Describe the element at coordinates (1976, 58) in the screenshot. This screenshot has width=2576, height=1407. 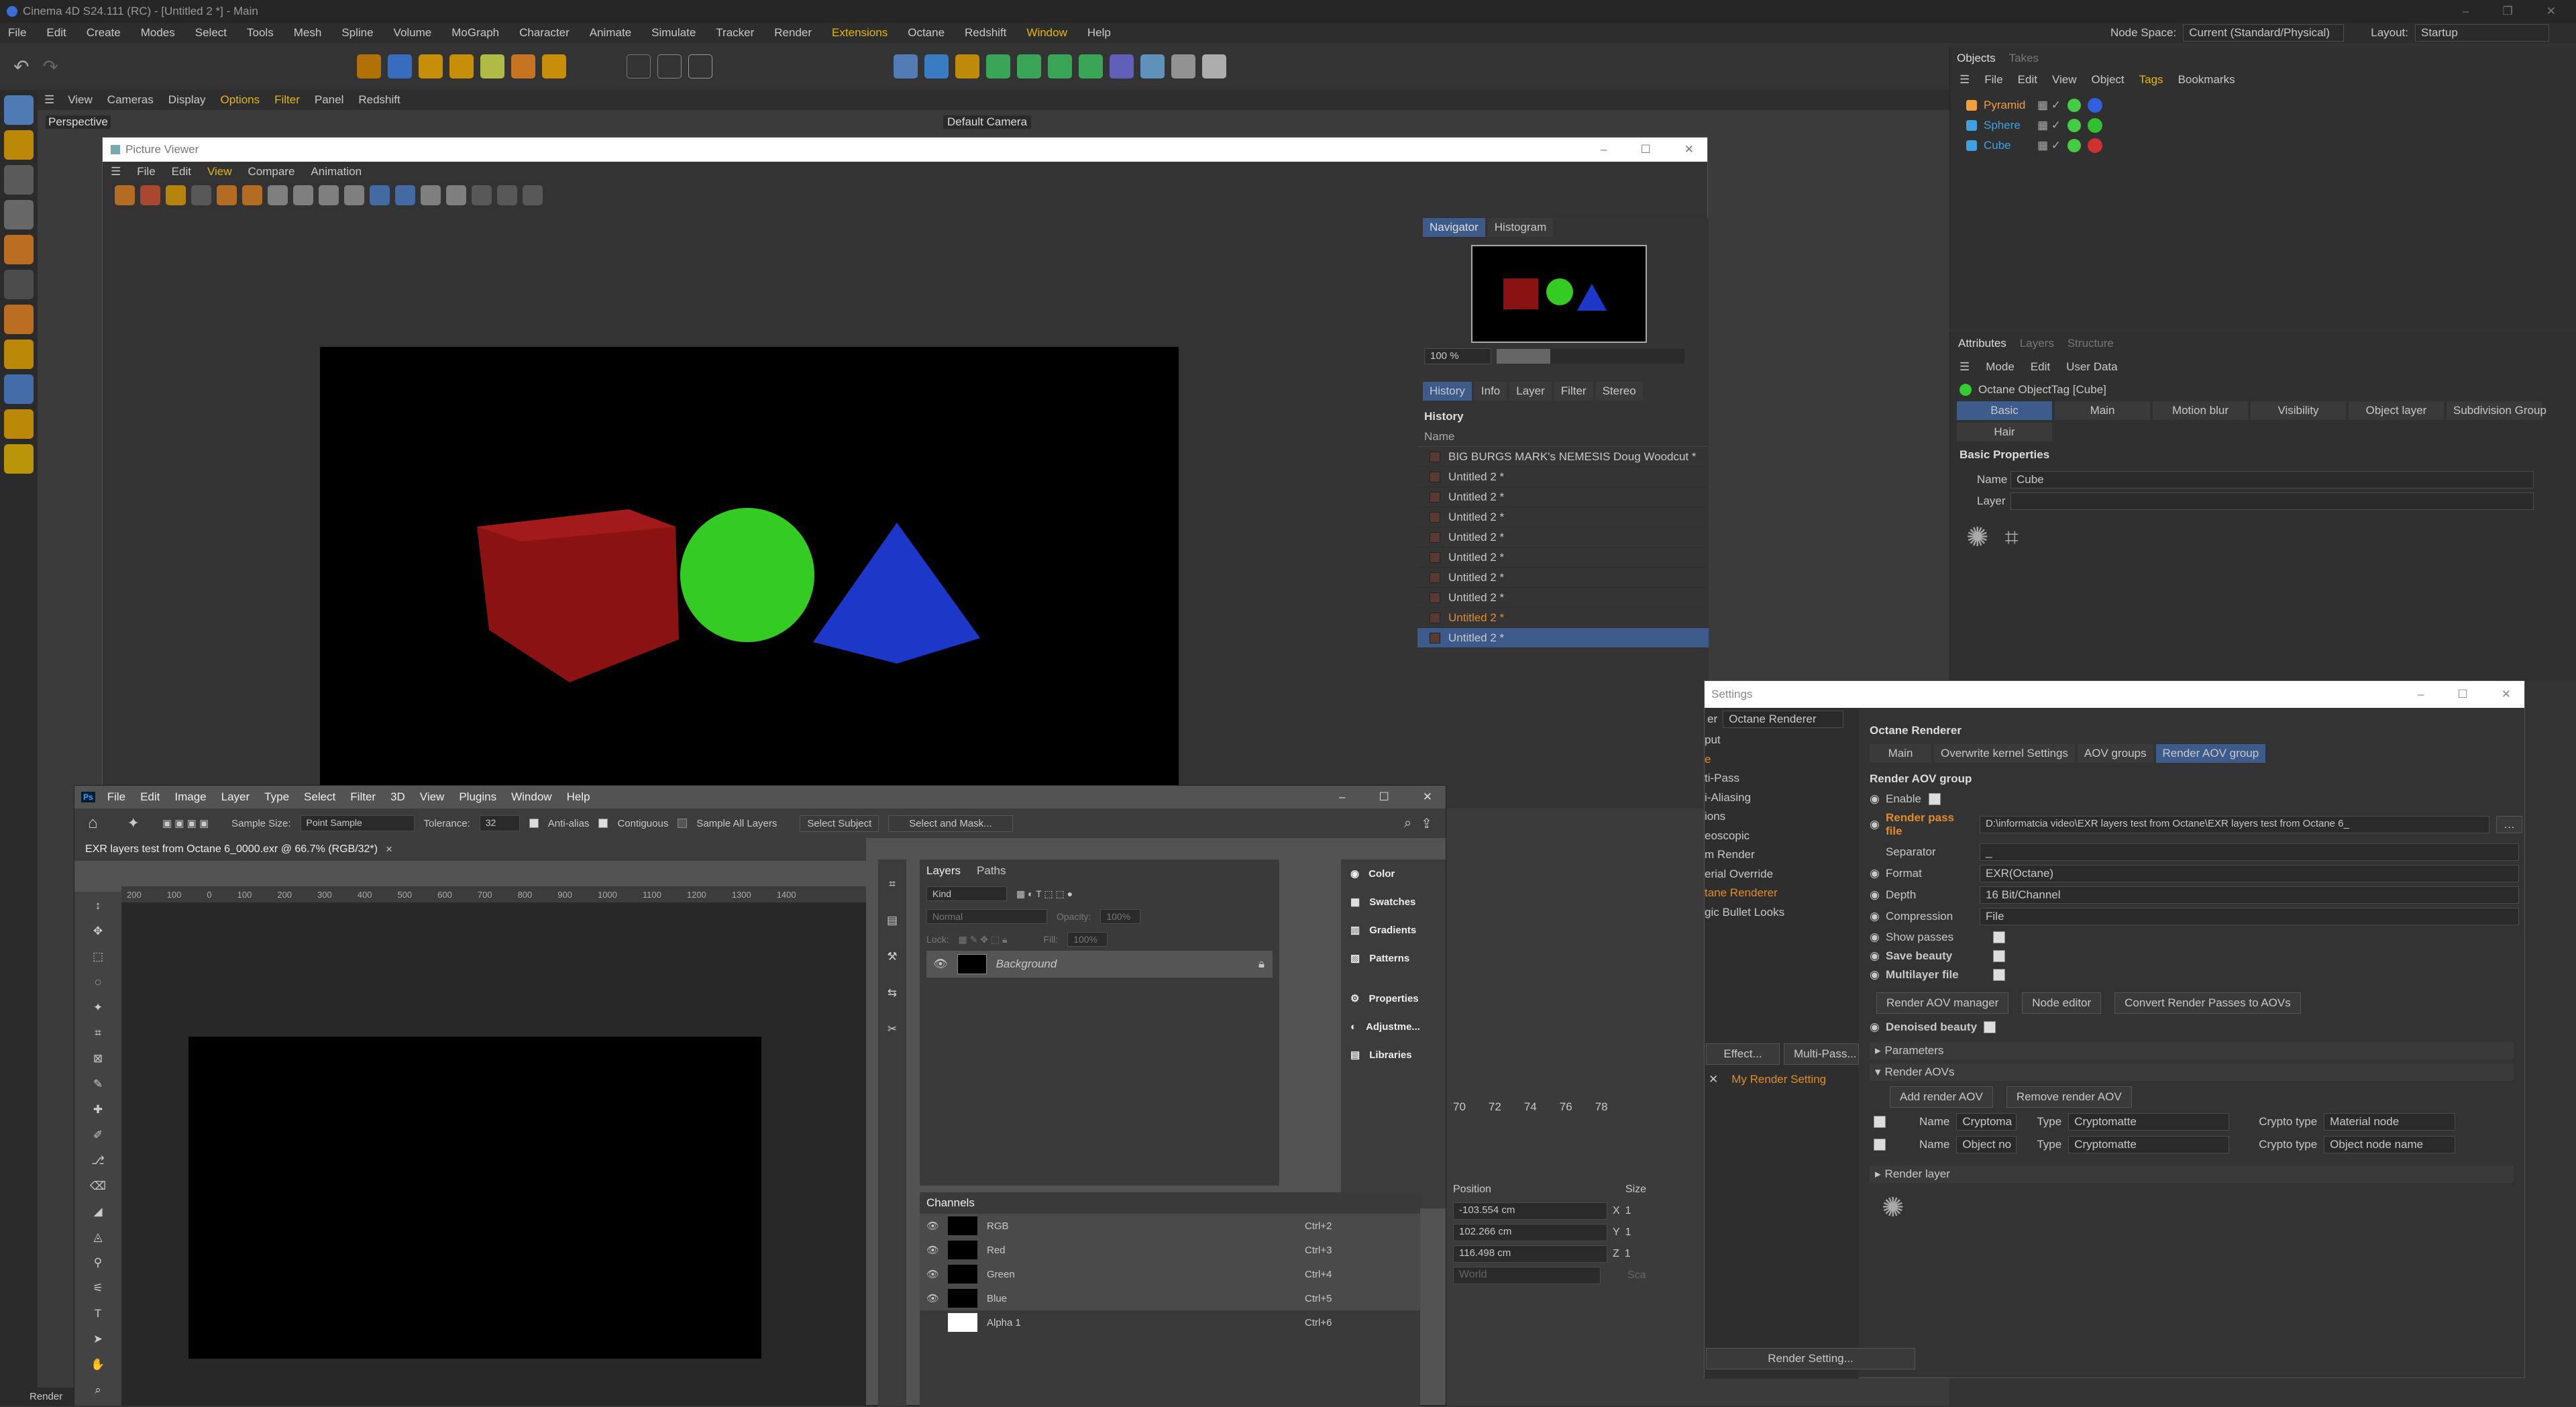
I see `tab-objects: Objects` at that location.